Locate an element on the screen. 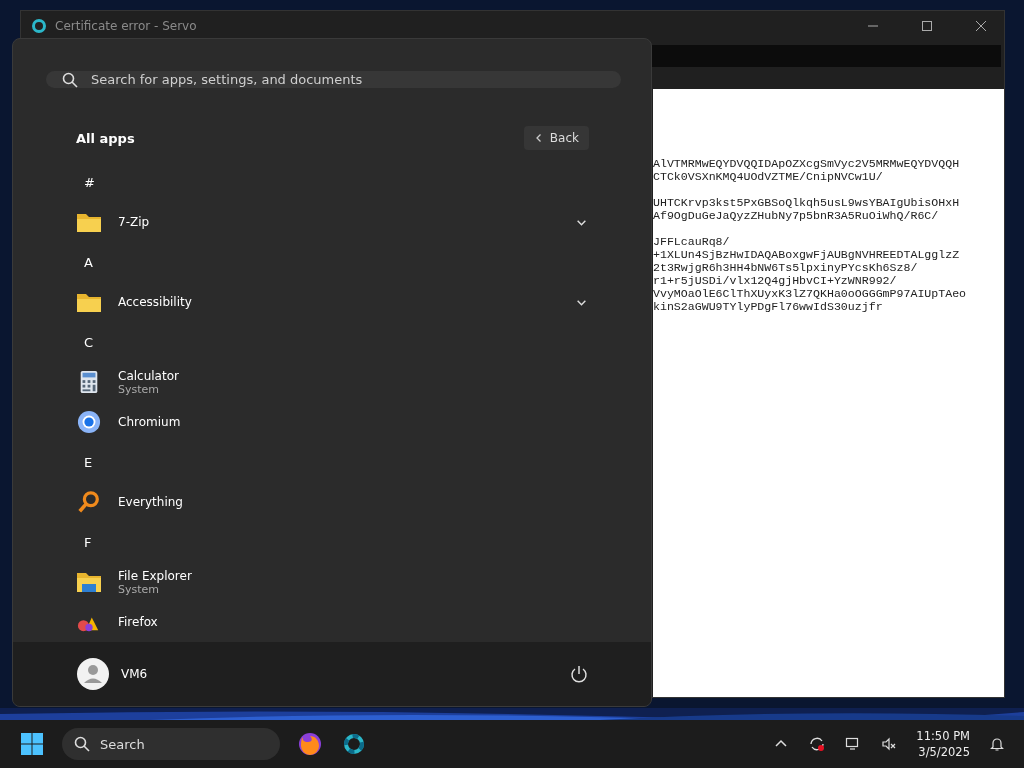 Image resolution: width=1024 pixels, height=768 pixels. certificate-line: CTCk0VSXnKMQ4UOdVZTME/CnipNVCw1U/ is located at coordinates (768, 176).